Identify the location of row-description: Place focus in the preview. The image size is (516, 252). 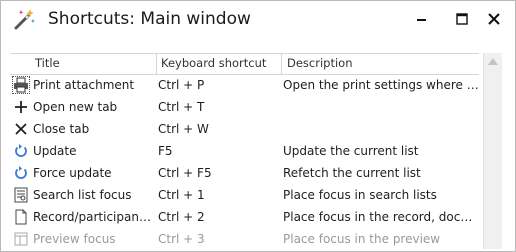
(362, 239).